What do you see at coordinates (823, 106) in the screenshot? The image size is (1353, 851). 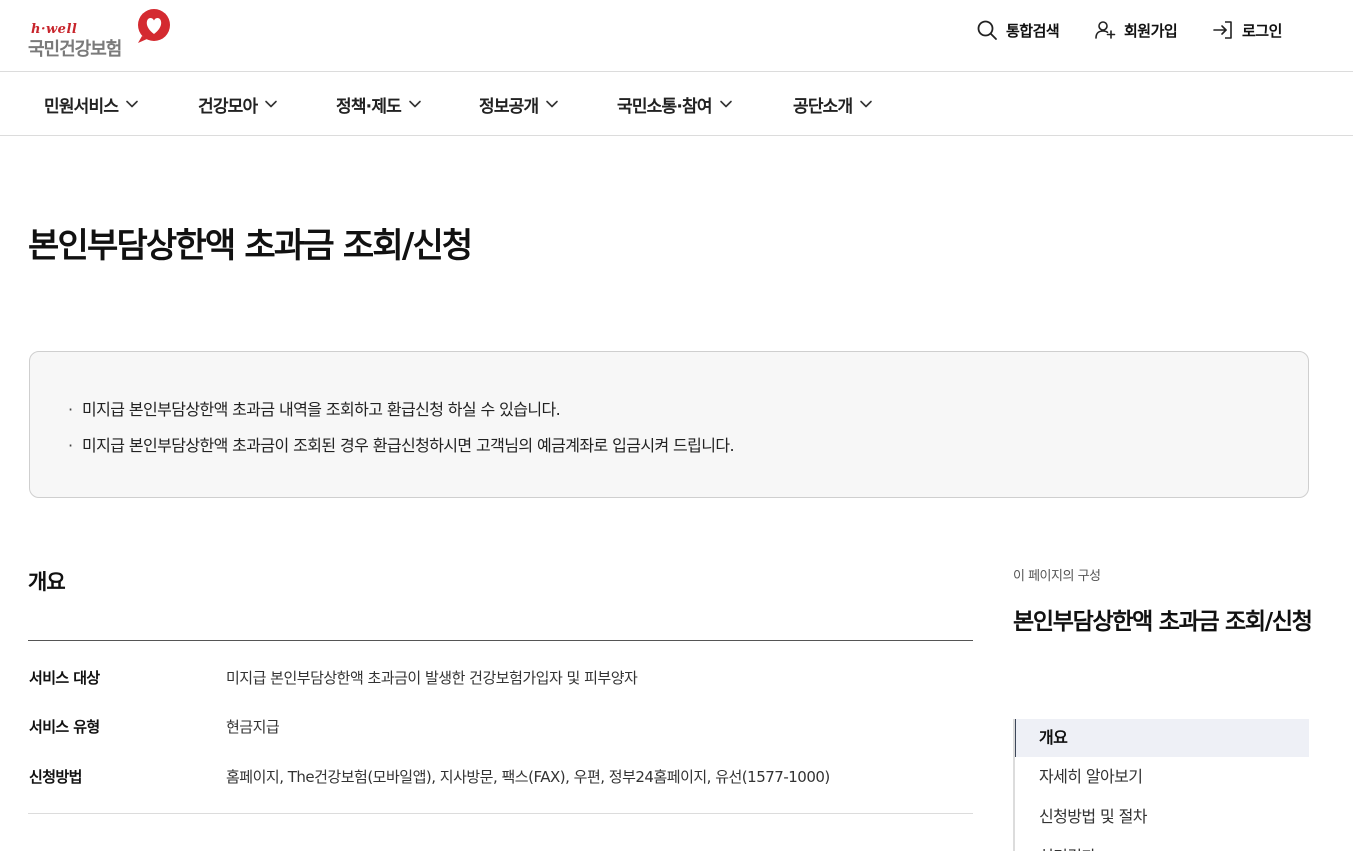 I see `gnb-item-label: 공단소개` at bounding box center [823, 106].